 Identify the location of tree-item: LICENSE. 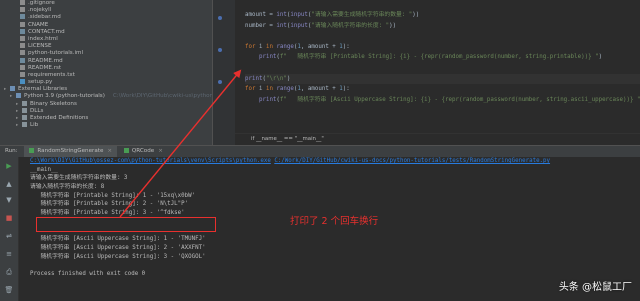
(106, 46).